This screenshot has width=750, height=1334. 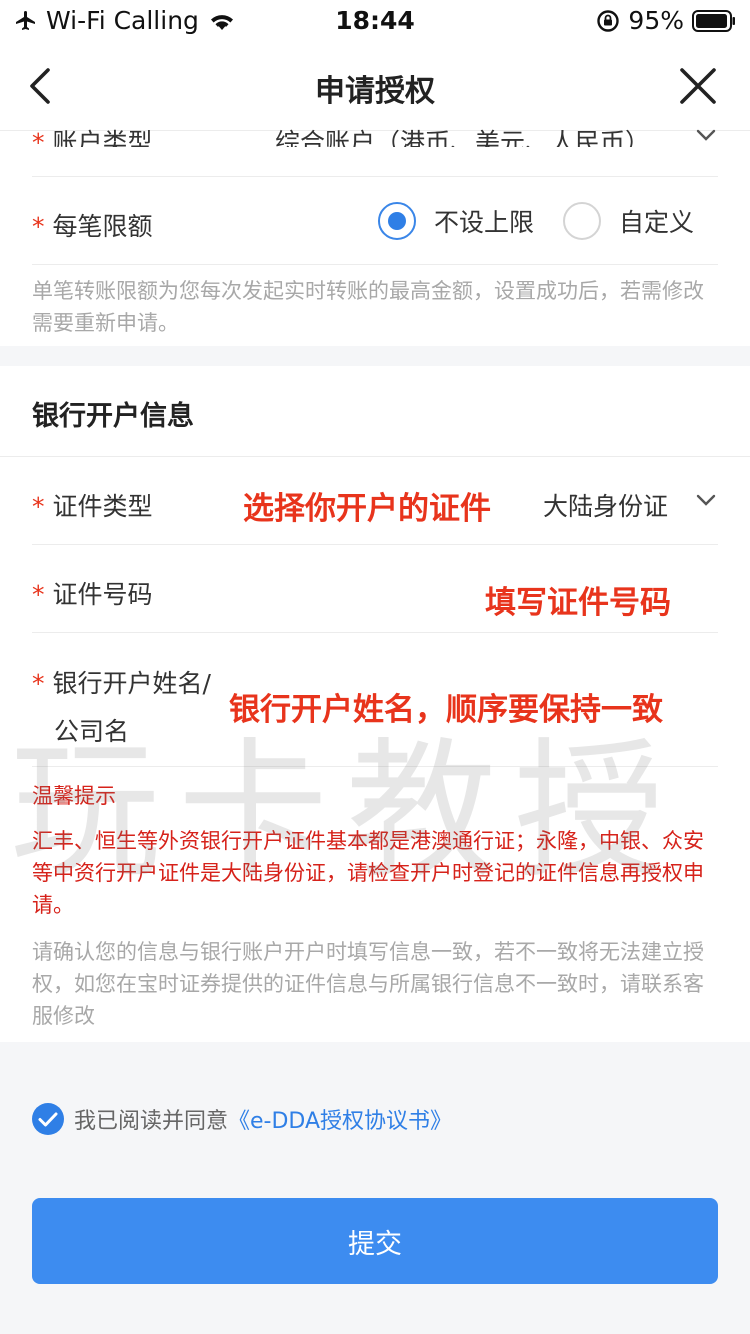 I want to click on limit-option-custom: 自定义, so click(x=628, y=221).